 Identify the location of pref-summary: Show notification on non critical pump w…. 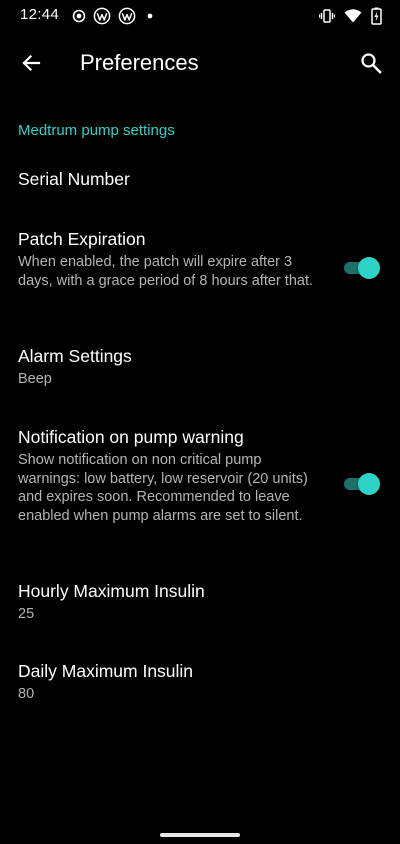
(163, 488).